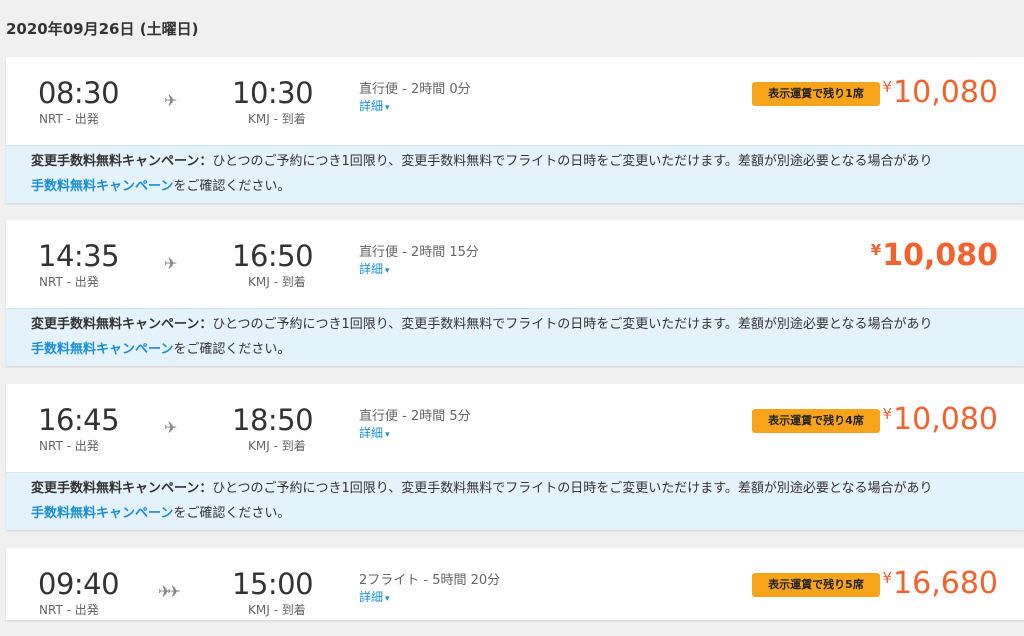  Describe the element at coordinates (419, 252) in the screenshot. I see `flight-duration: 直行便 - 2時間 15分` at that location.